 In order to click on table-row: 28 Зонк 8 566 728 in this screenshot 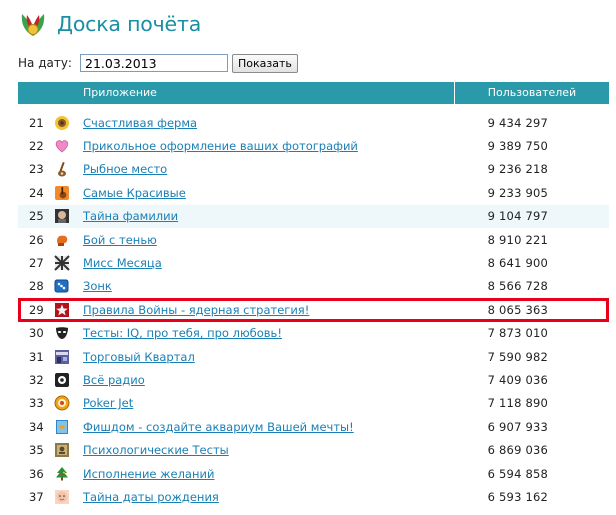, I will do `click(313, 286)`.